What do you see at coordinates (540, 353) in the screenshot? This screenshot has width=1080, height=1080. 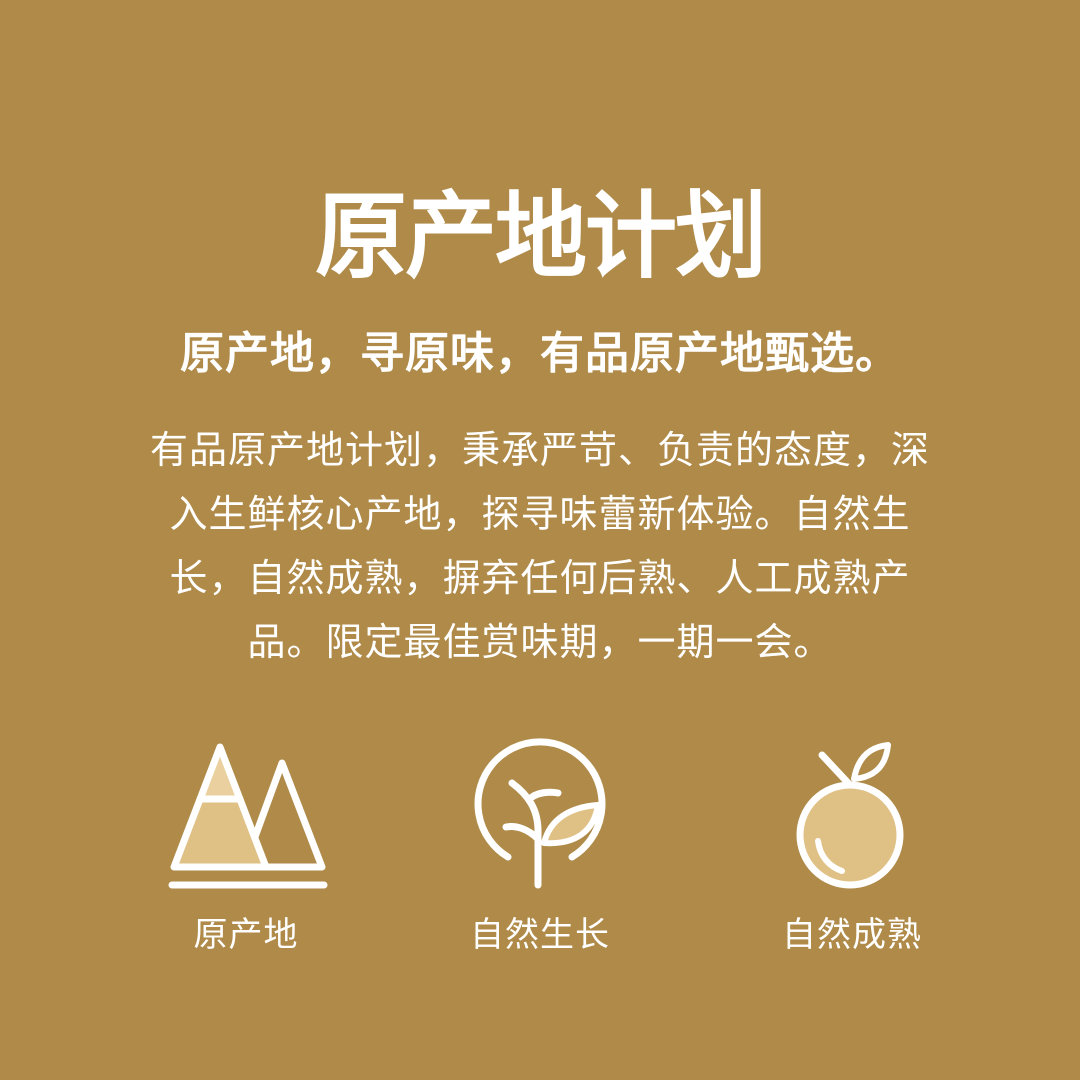 I see `page-subtitle: 原产地，寻原味，有品原产地甄选。` at bounding box center [540, 353].